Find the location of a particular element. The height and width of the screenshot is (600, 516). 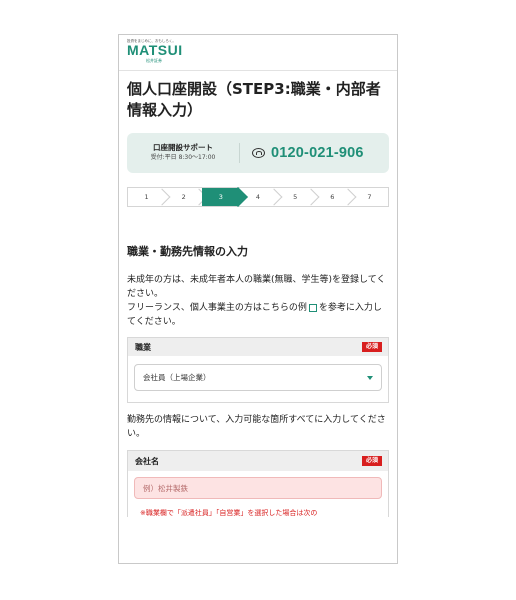

company-field-header: 会社名 必須 is located at coordinates (258, 461).